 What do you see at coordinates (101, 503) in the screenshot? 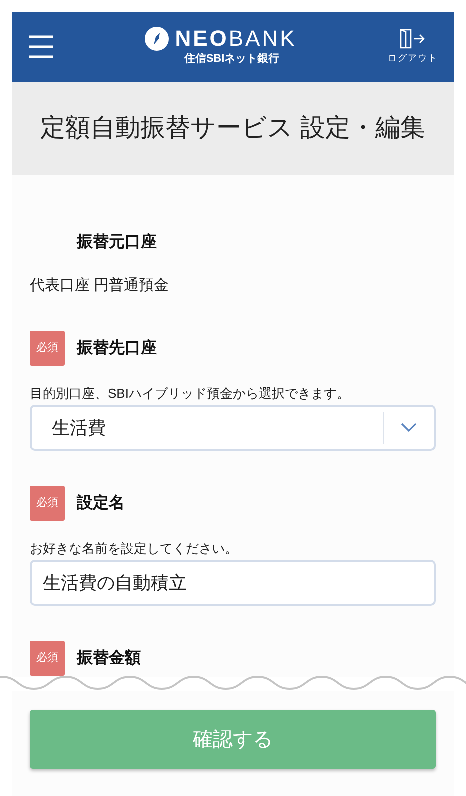
I see `field-label: 設定名` at bounding box center [101, 503].